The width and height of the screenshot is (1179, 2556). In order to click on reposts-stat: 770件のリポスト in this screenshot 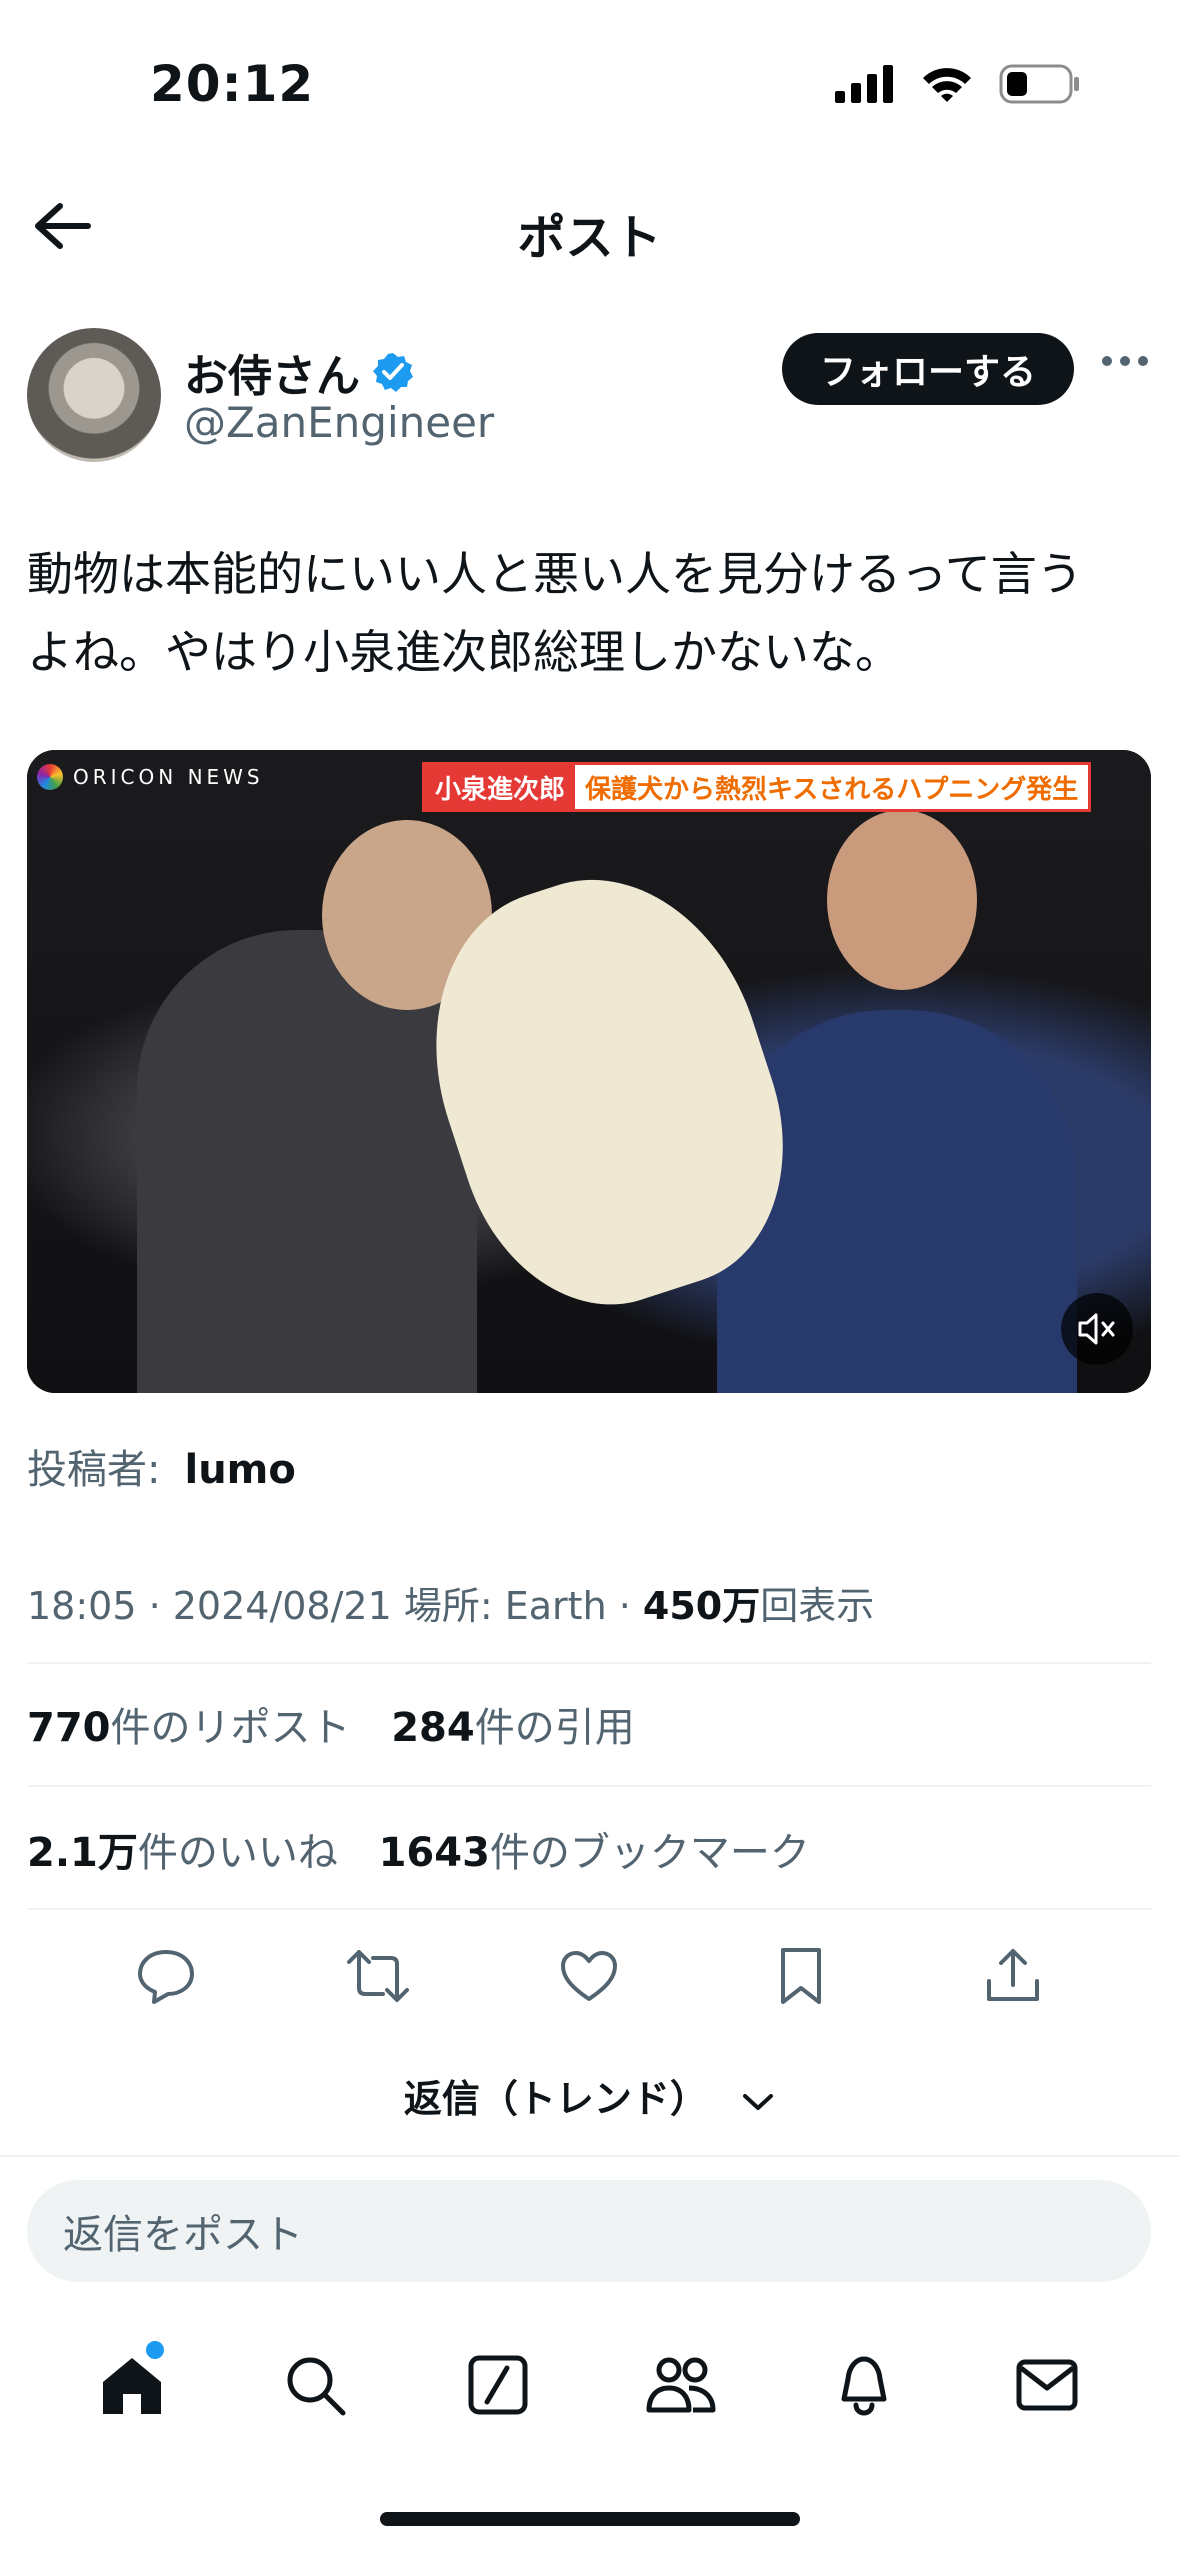, I will do `click(189, 1728)`.